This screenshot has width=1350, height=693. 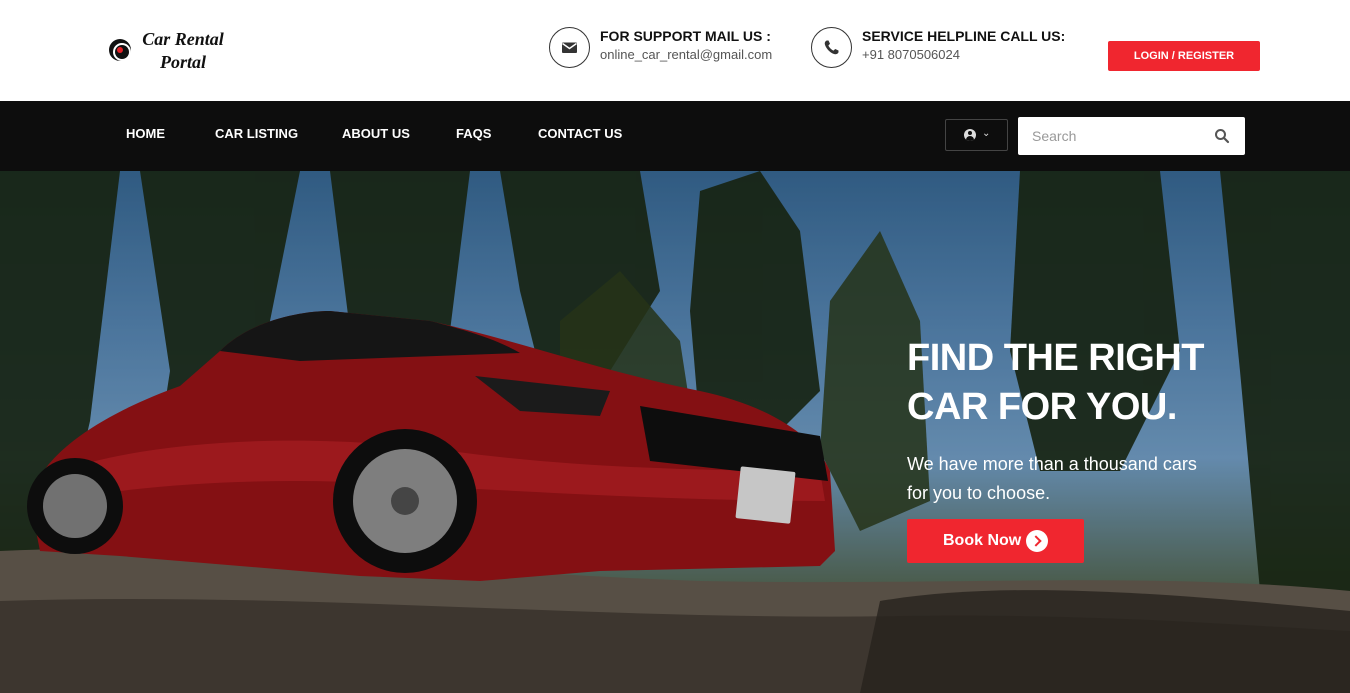 I want to click on hero-subtitle-line-2: for you to choose., so click(x=979, y=493).